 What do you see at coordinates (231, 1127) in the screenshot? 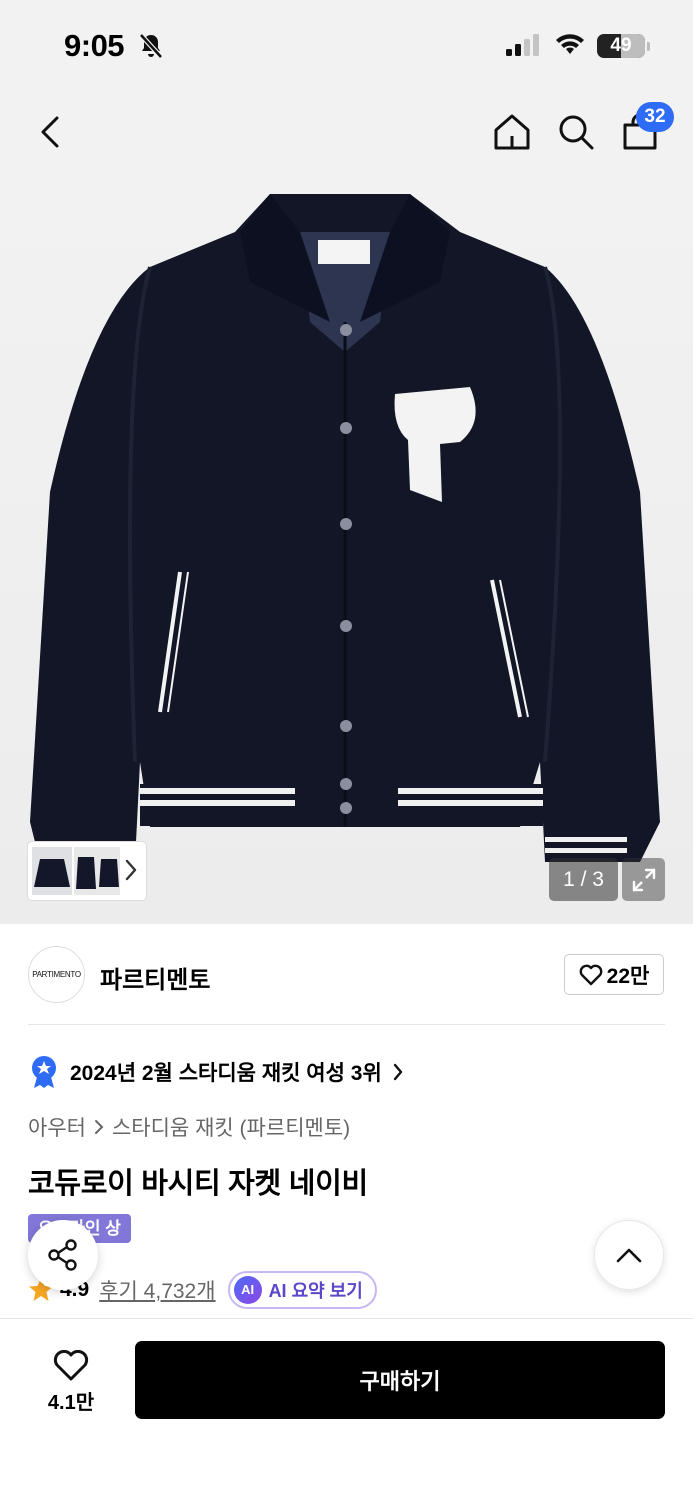
I see `breadcrumb-subcategory: 스타디움 재킷 (파르티멘토)` at bounding box center [231, 1127].